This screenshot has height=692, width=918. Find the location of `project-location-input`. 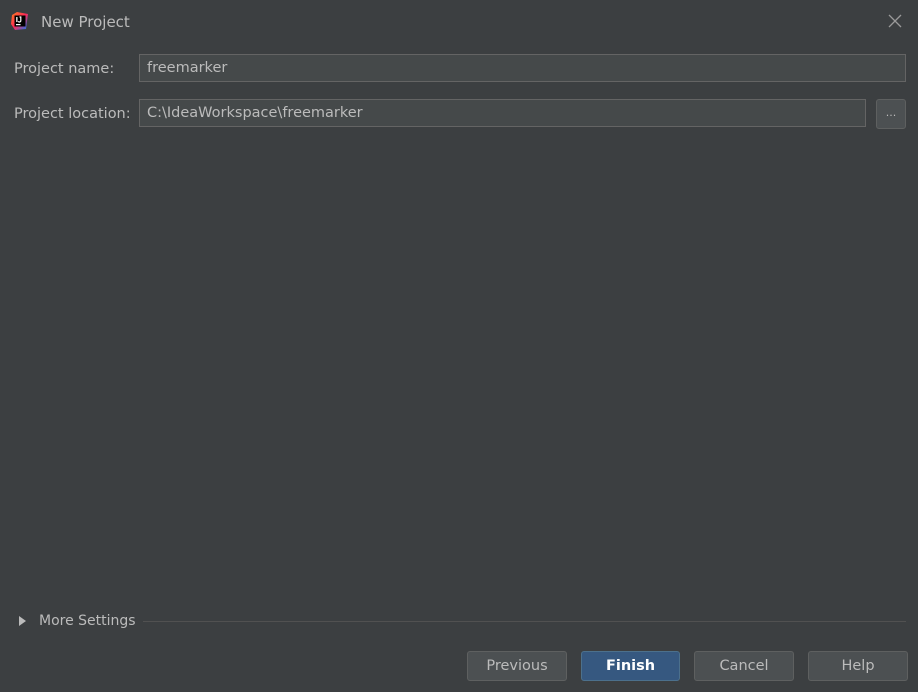

project-location-input is located at coordinates (502, 113).